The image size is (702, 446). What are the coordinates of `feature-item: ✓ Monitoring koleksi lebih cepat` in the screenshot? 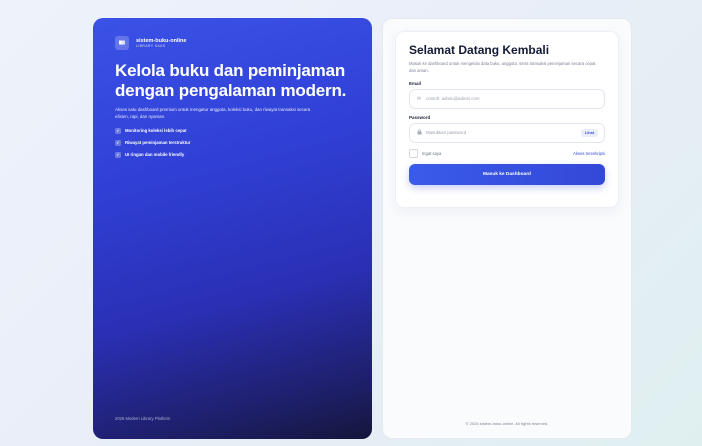 It's located at (232, 130).